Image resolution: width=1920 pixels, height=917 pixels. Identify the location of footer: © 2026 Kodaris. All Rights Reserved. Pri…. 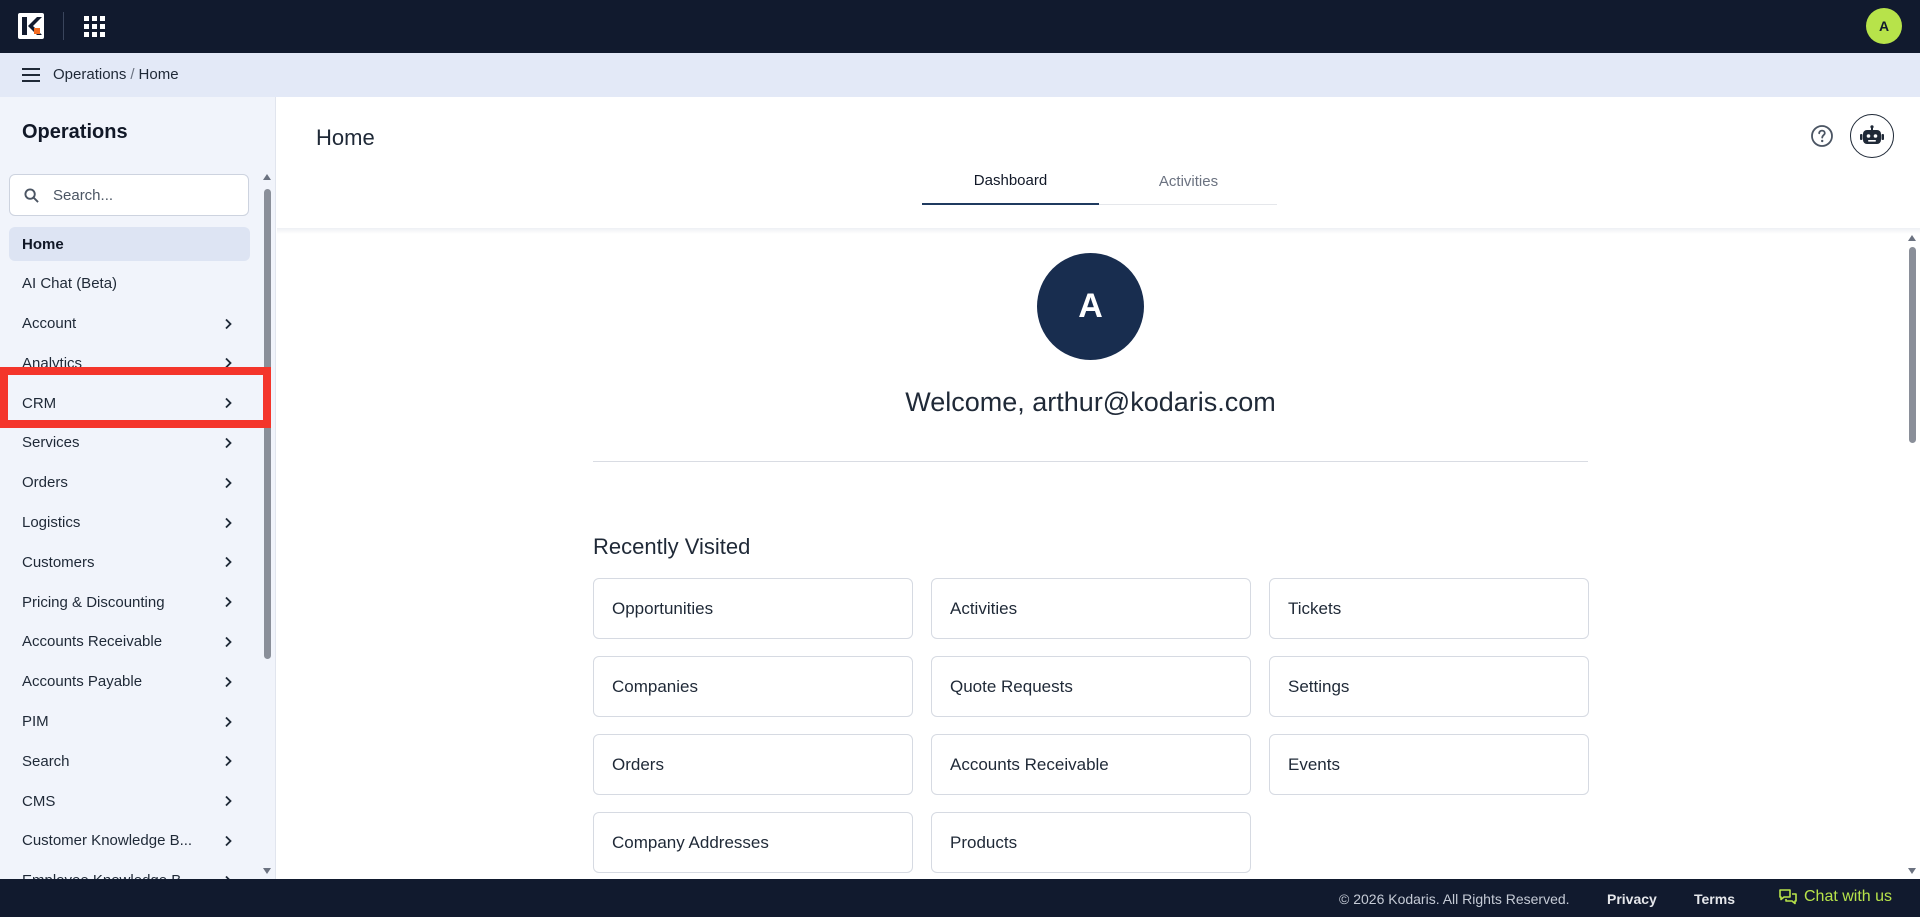
(960, 898).